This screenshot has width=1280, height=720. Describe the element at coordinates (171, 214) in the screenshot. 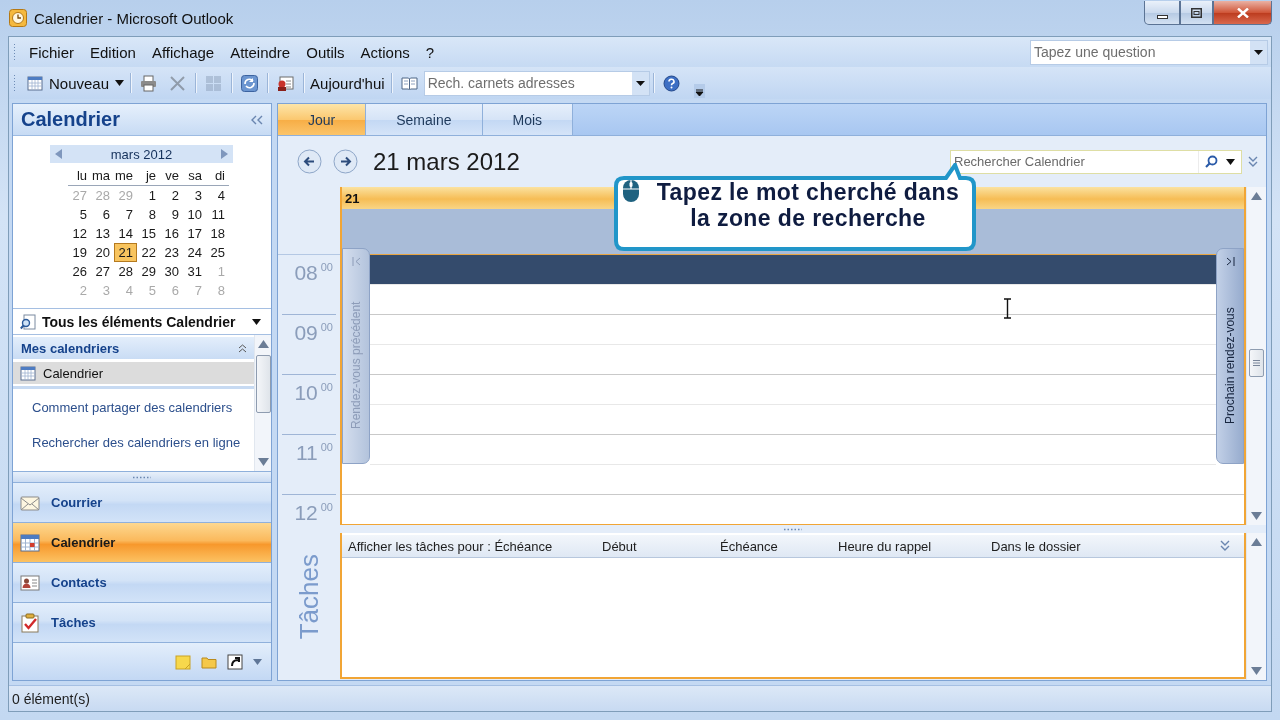

I see `calendar-day: 9` at that location.